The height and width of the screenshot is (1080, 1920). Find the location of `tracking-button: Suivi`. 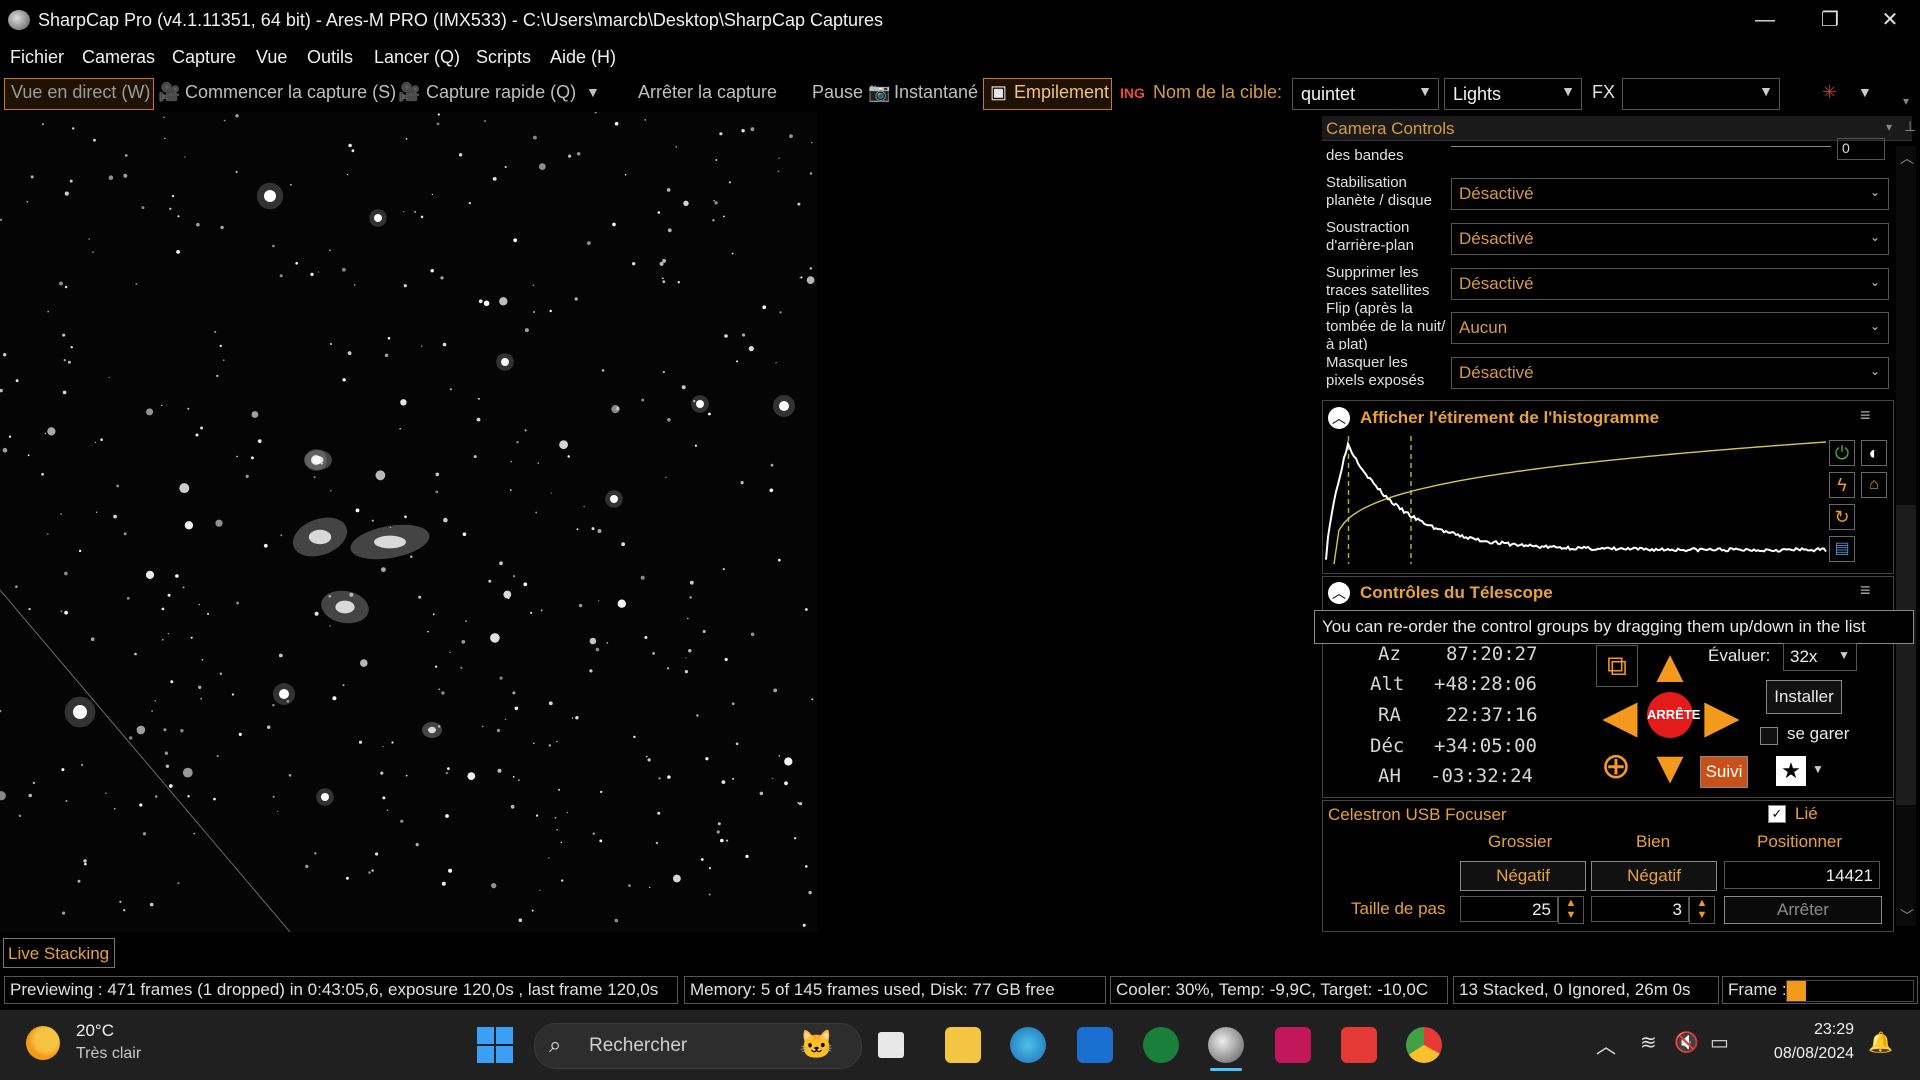

tracking-button: Suivi is located at coordinates (1724, 772).